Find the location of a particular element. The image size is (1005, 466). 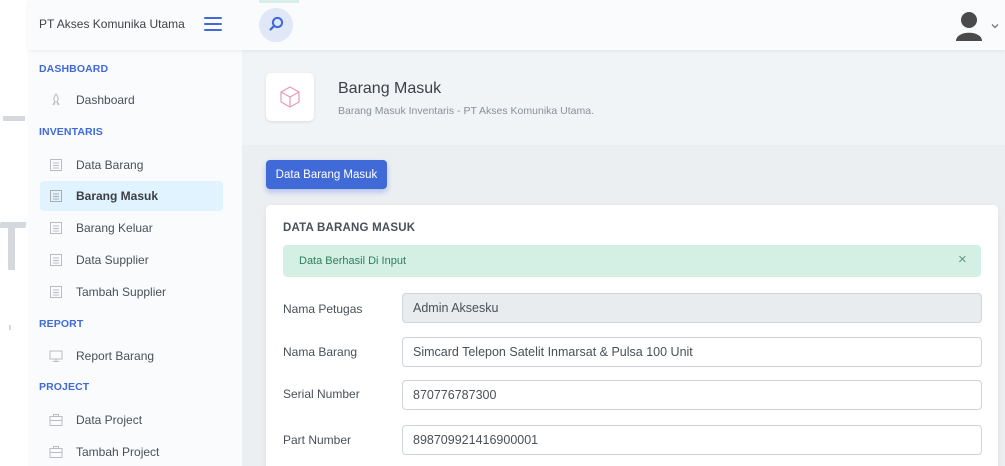

alert-message: Data Berhasil Di Input is located at coordinates (352, 261).